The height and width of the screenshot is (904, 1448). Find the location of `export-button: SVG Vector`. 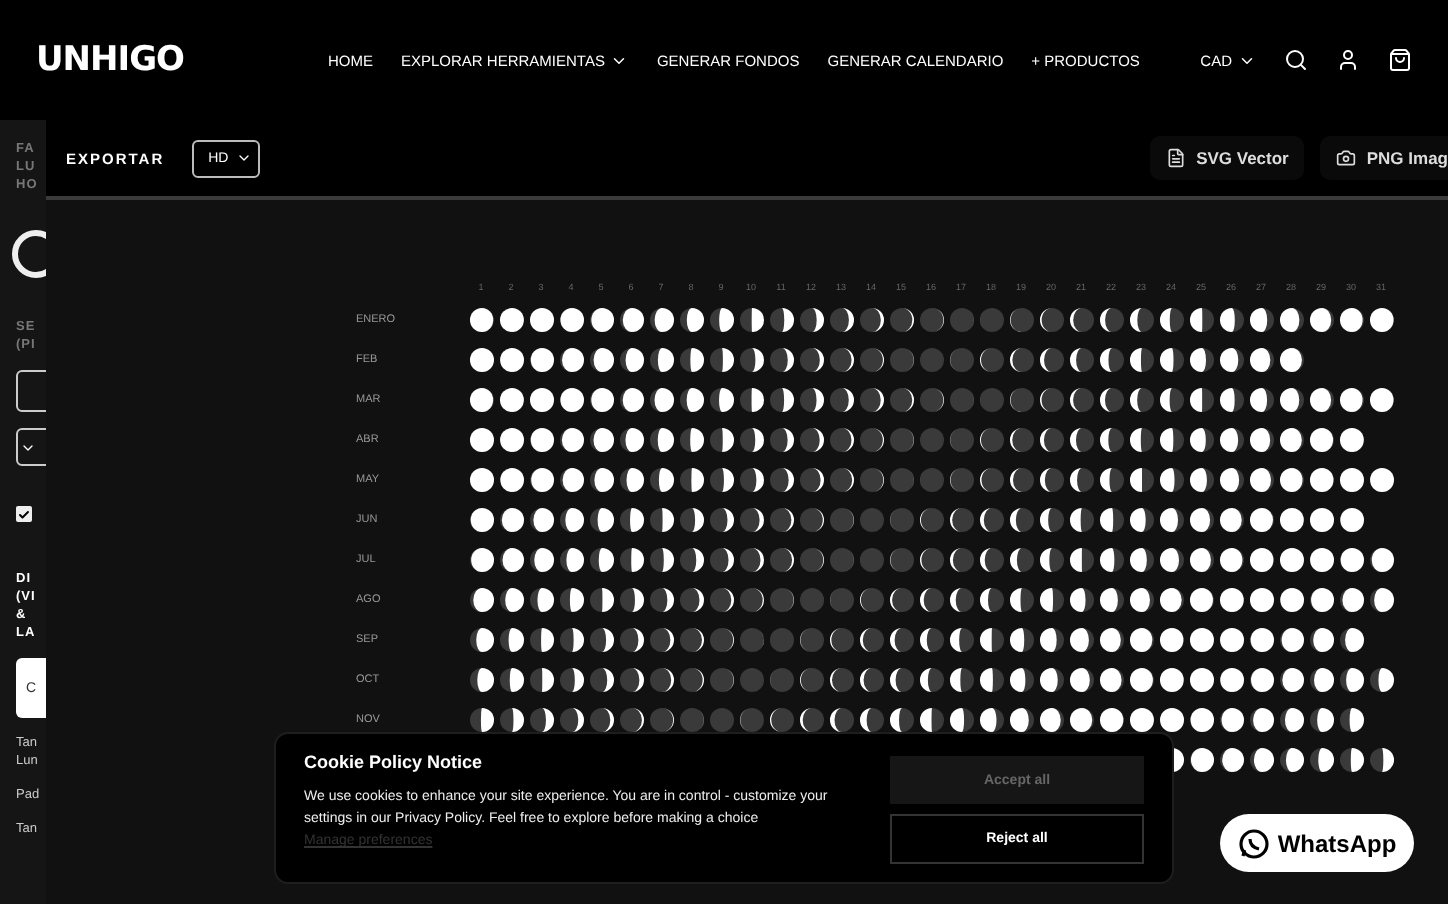

export-button: SVG Vector is located at coordinates (1227, 158).